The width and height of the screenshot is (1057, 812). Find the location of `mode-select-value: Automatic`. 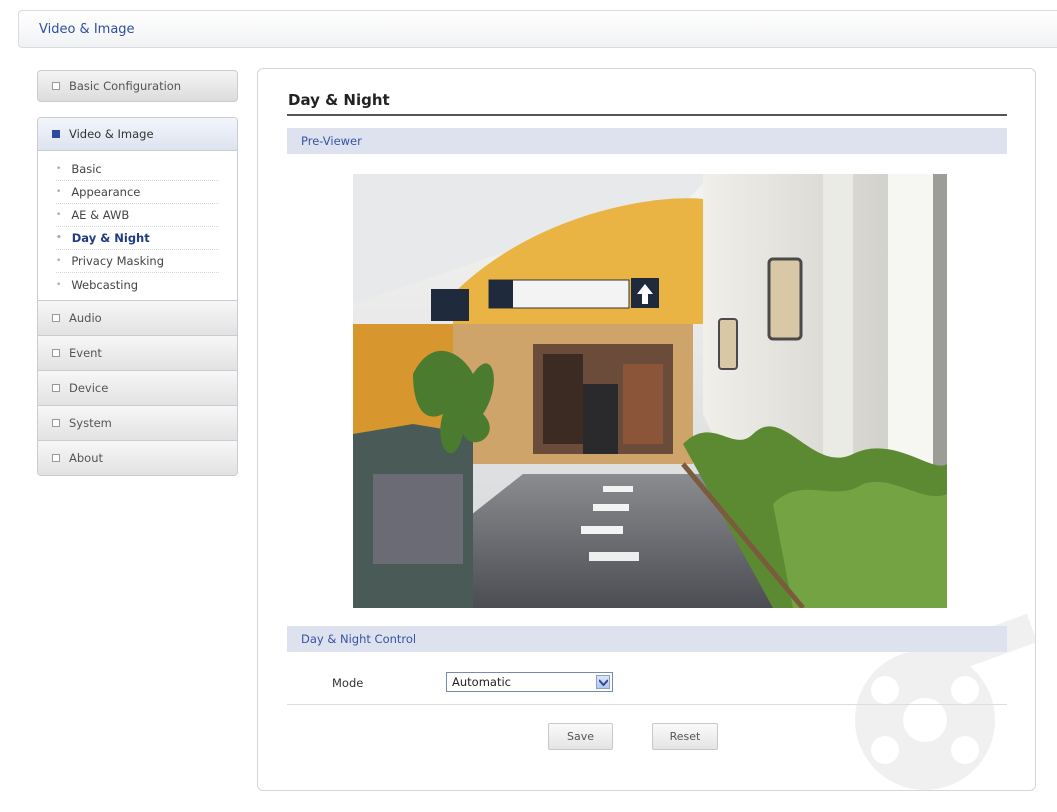

mode-select-value: Automatic is located at coordinates (481, 682).